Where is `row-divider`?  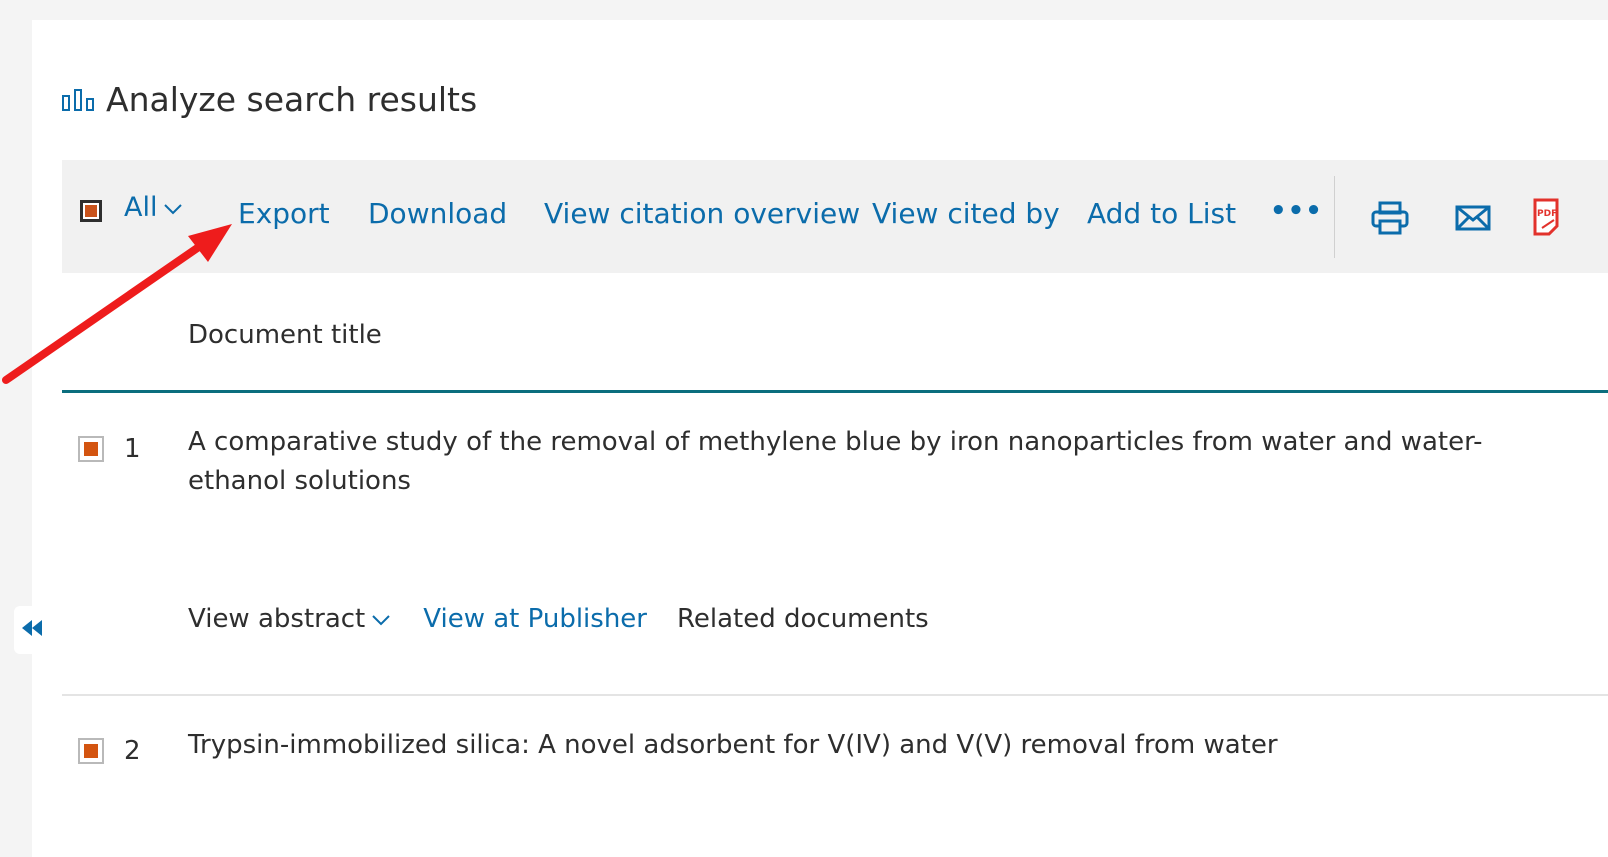
row-divider is located at coordinates (835, 695).